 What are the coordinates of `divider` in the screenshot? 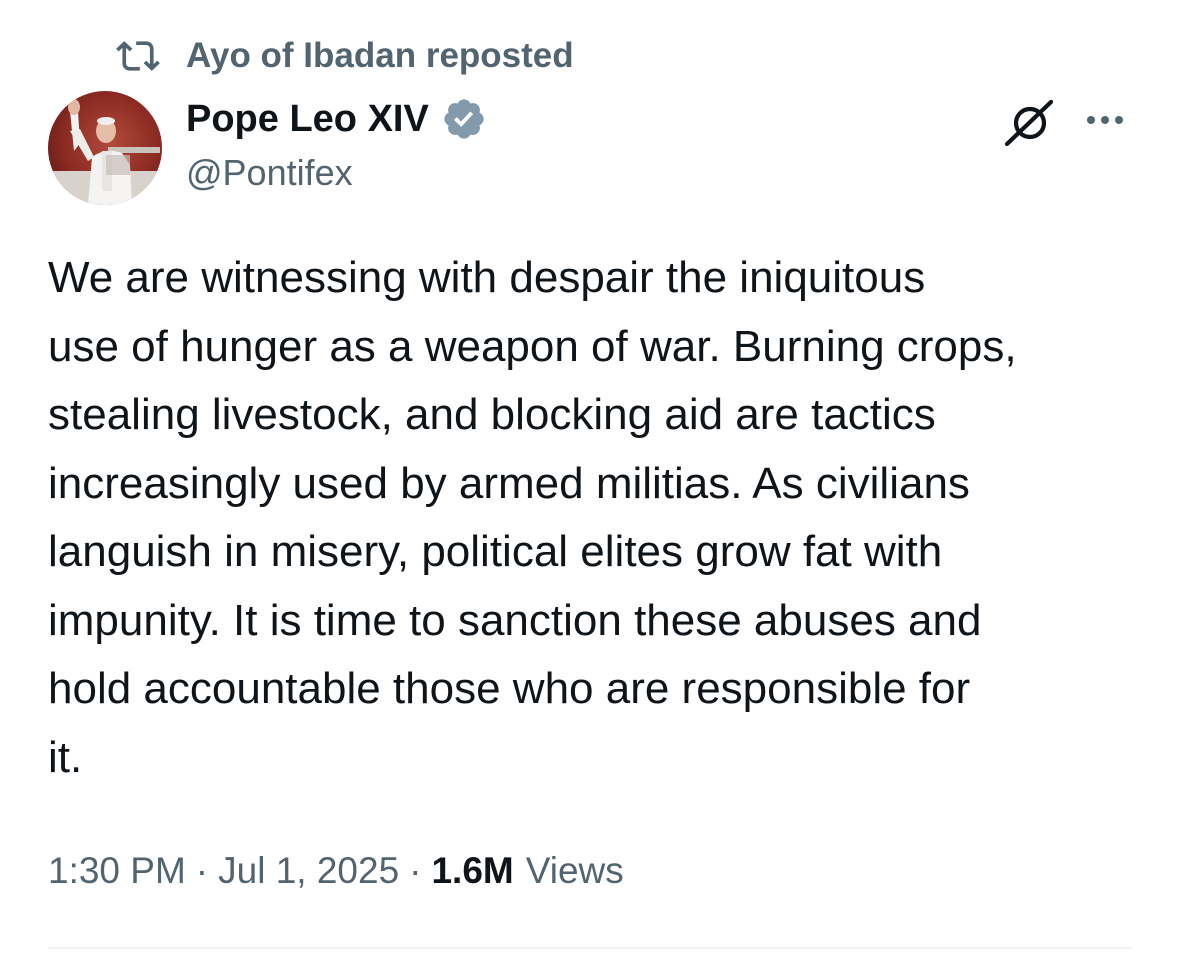 It's located at (590, 948).